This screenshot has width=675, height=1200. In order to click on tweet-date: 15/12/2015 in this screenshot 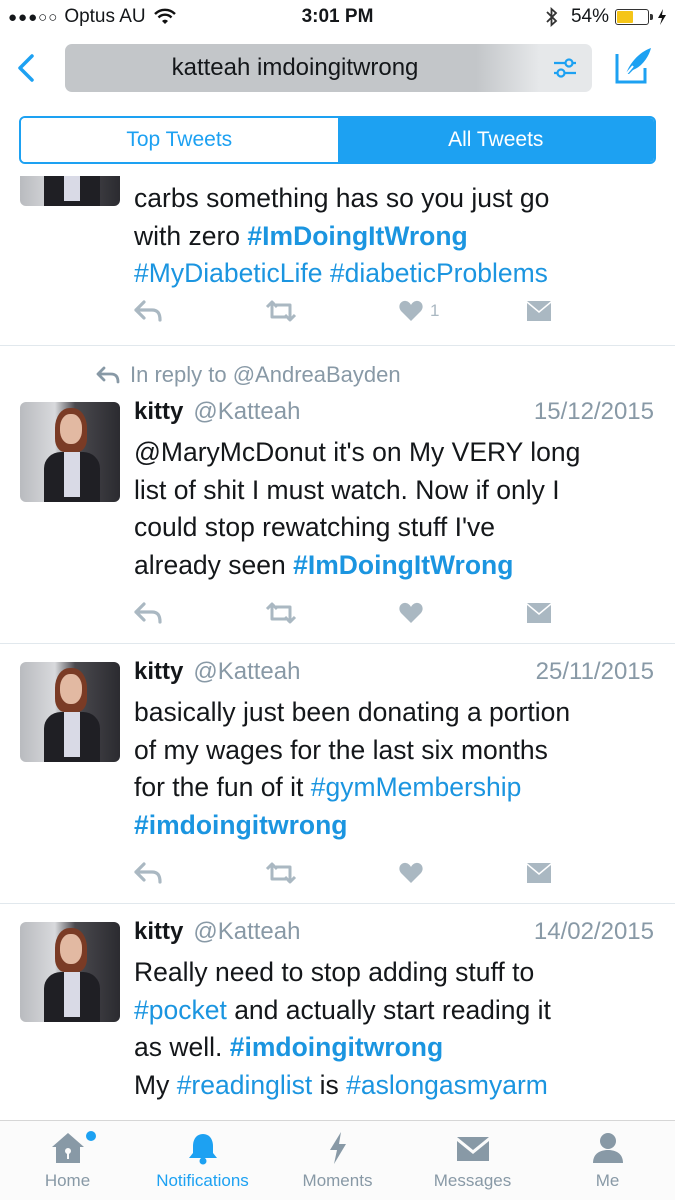, I will do `click(593, 411)`.